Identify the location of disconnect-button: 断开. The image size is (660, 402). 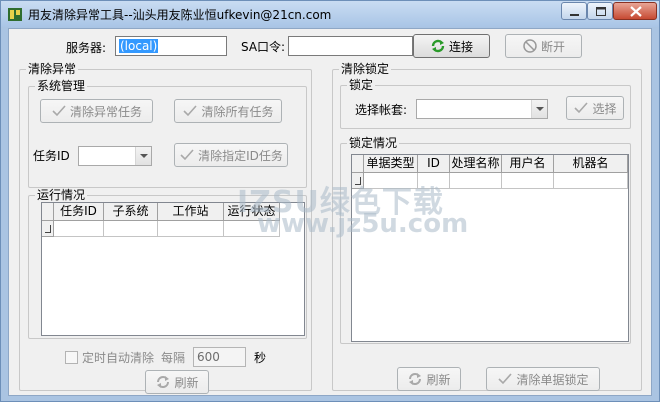
(543, 46).